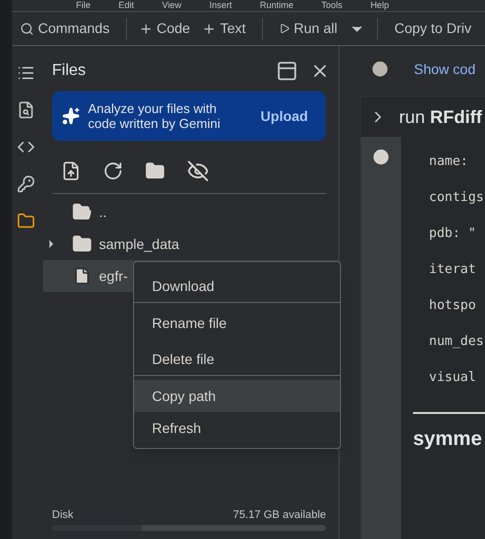  What do you see at coordinates (379, 5) in the screenshot?
I see `menu-item: Help` at bounding box center [379, 5].